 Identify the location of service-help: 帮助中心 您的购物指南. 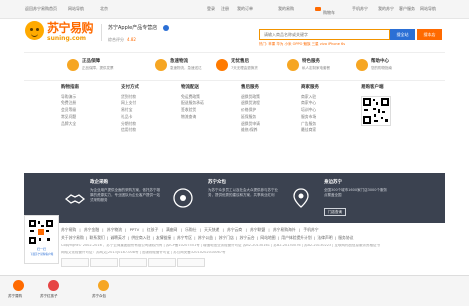
(391, 67).